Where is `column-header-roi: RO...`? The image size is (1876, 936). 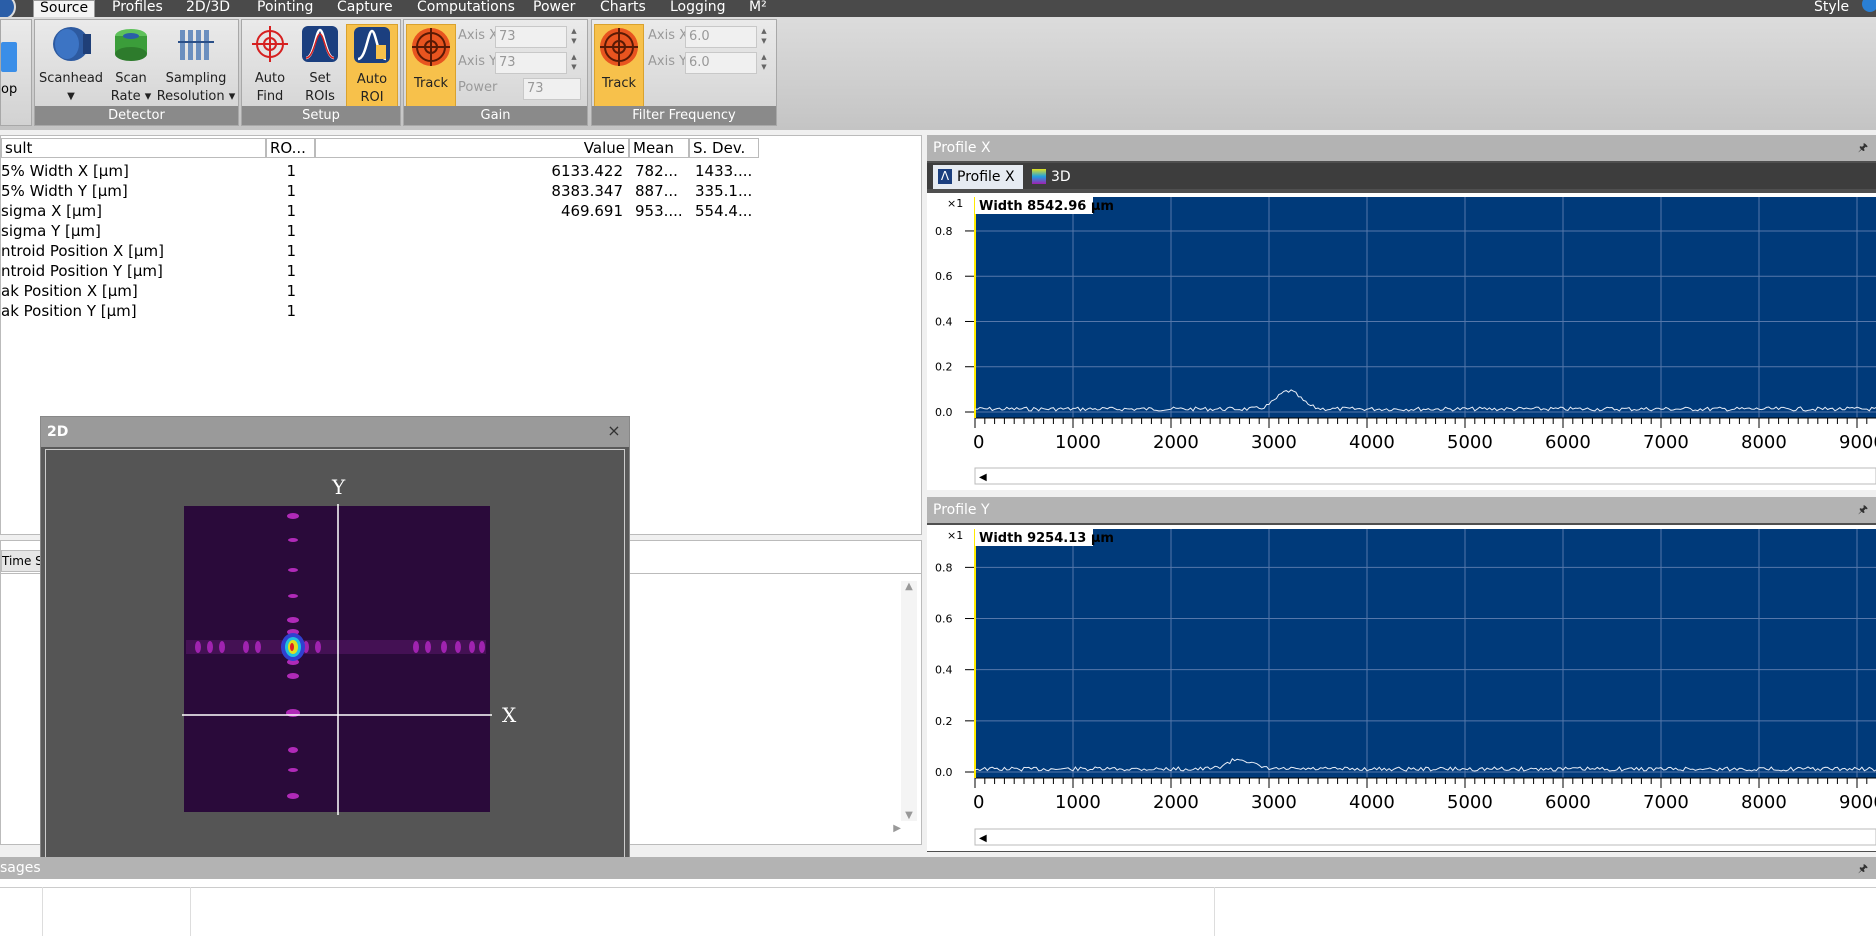 column-header-roi: RO... is located at coordinates (290, 148).